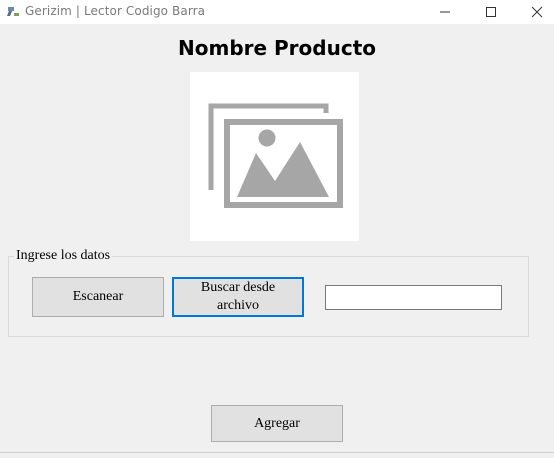  I want to click on close-icon, so click(537, 12).